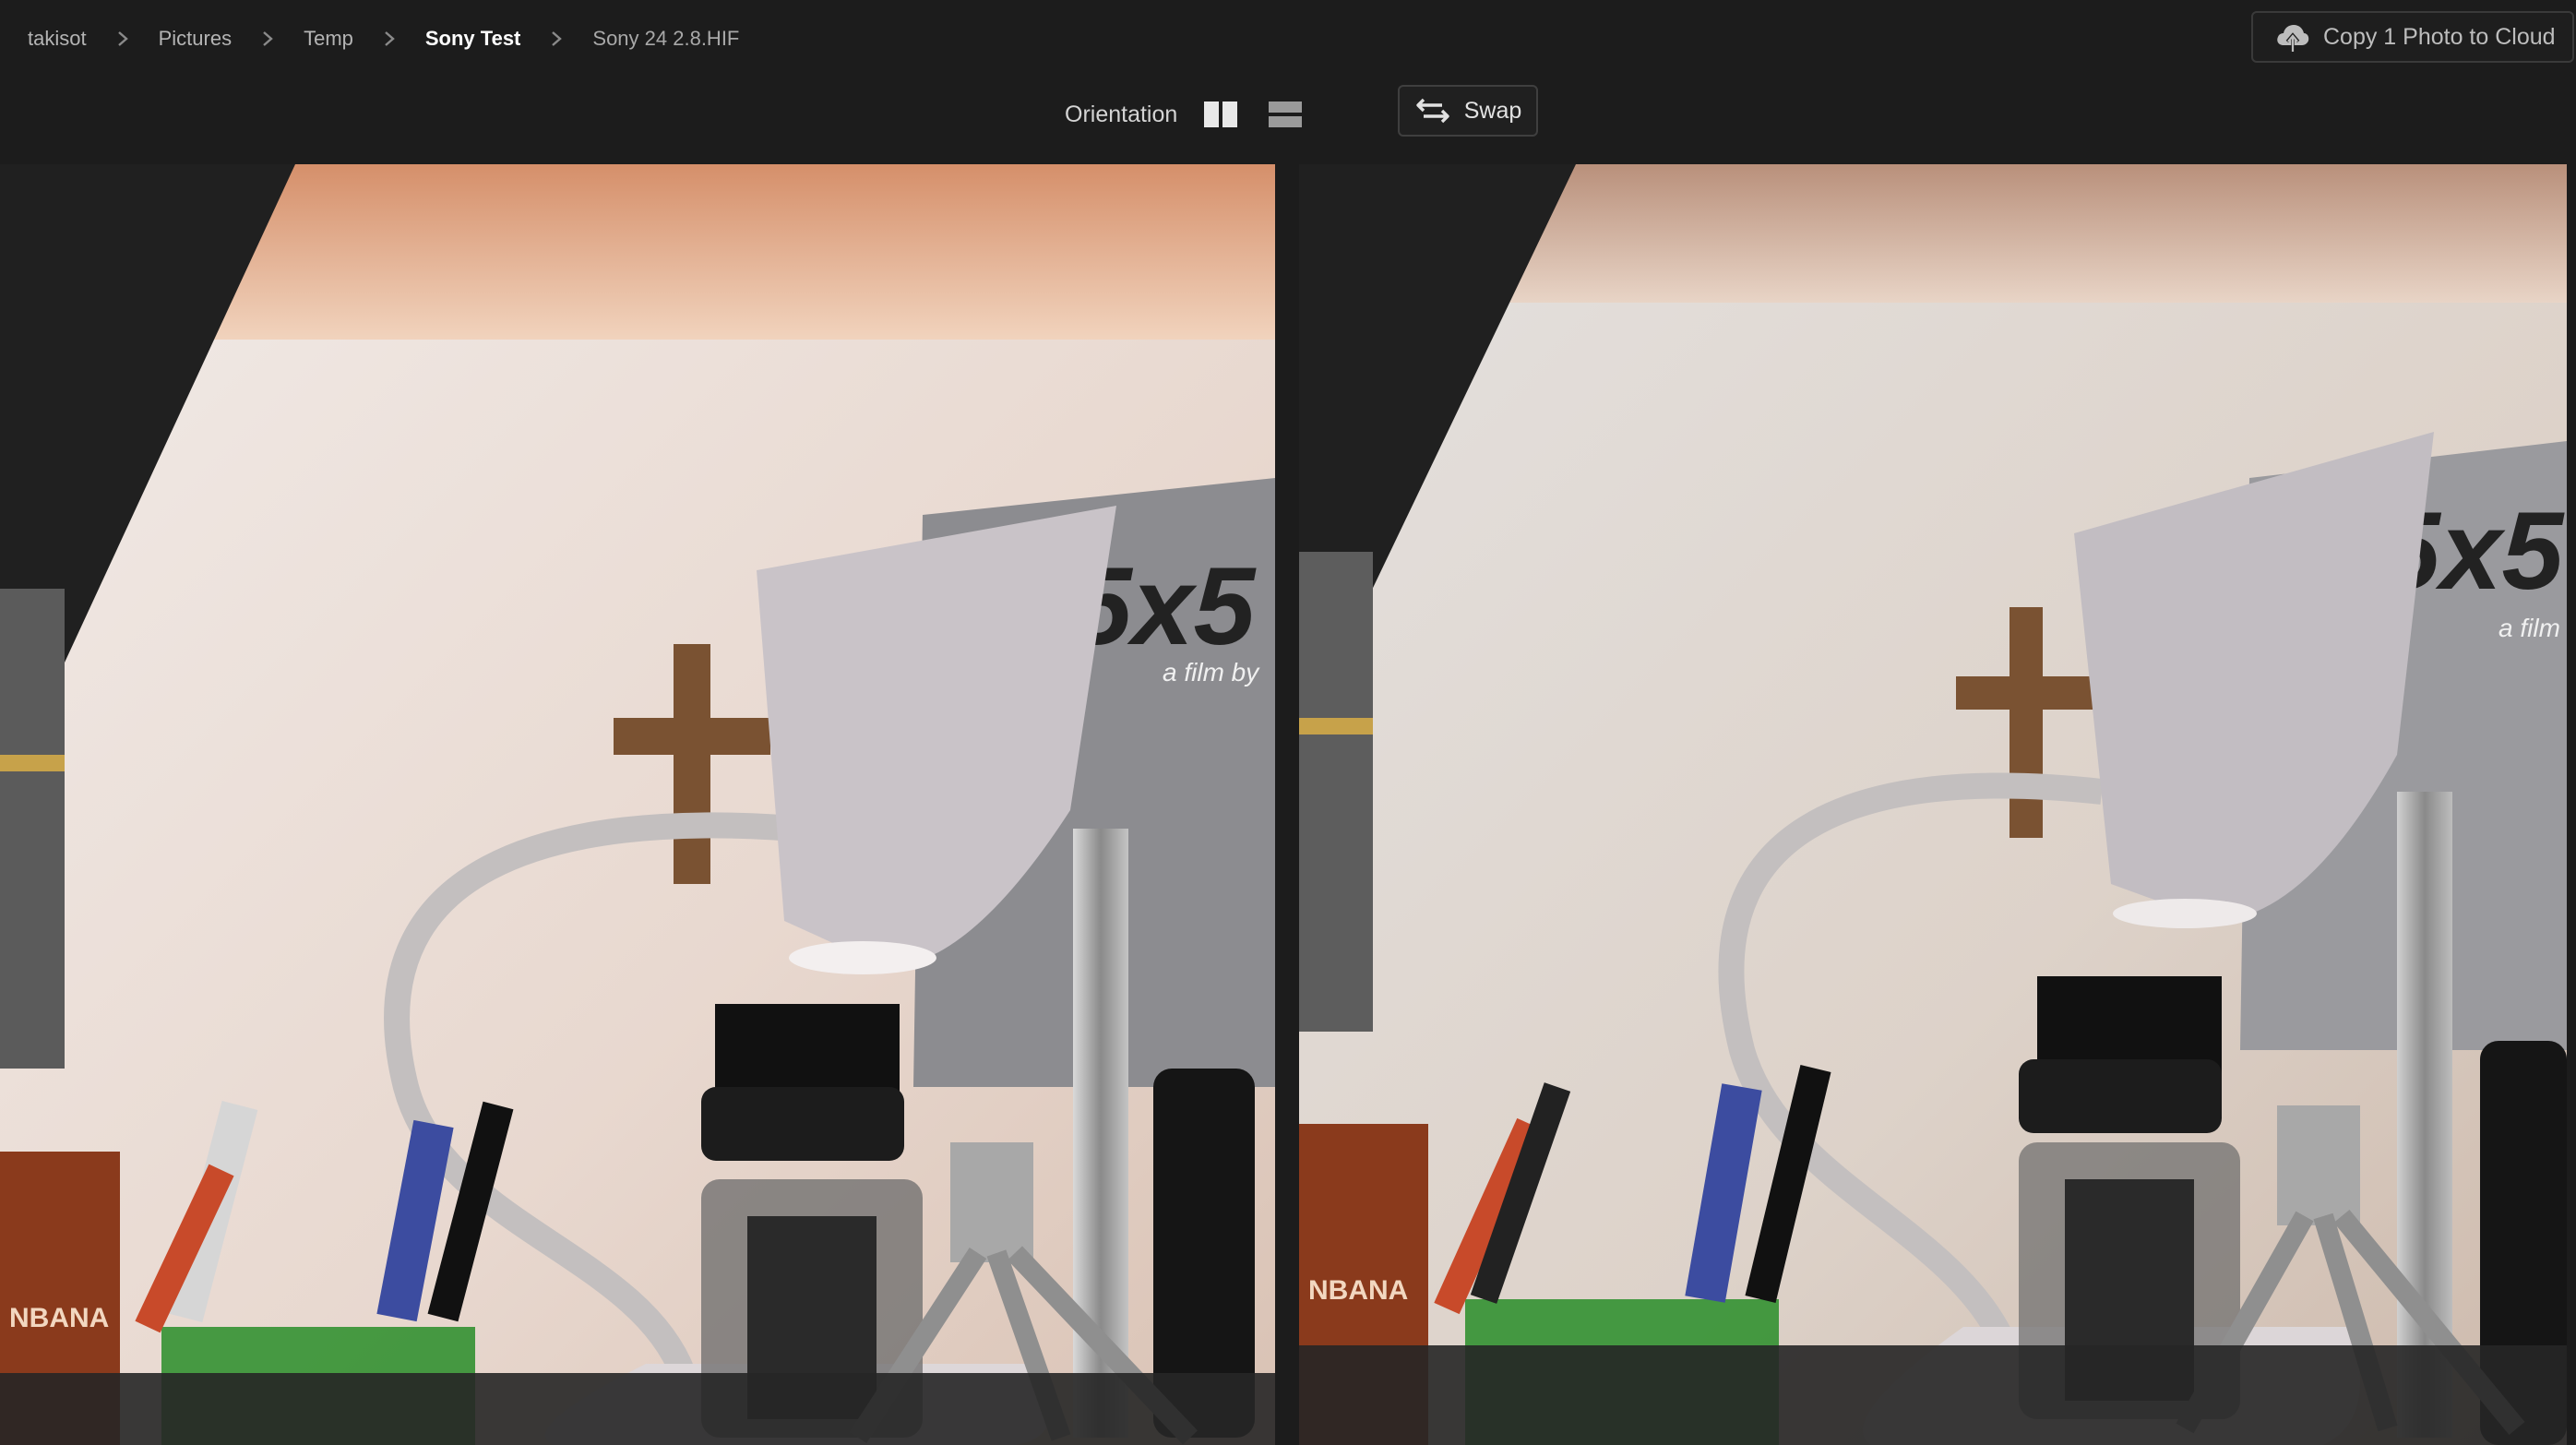 The height and width of the screenshot is (1445, 2576). I want to click on svg-text: a film by, so click(1212, 672).